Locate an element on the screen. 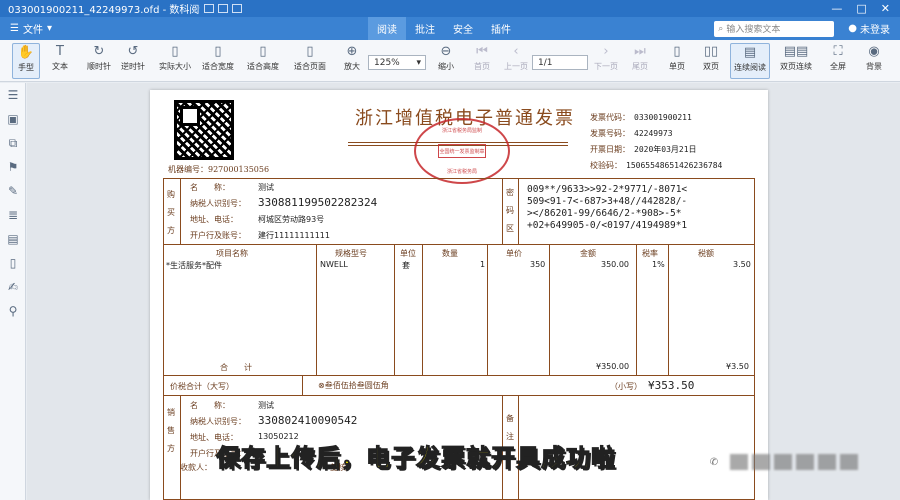 Image resolution: width=900 pixels, height=500 pixels. total-amount: ¥350.00 is located at coordinates (613, 366).